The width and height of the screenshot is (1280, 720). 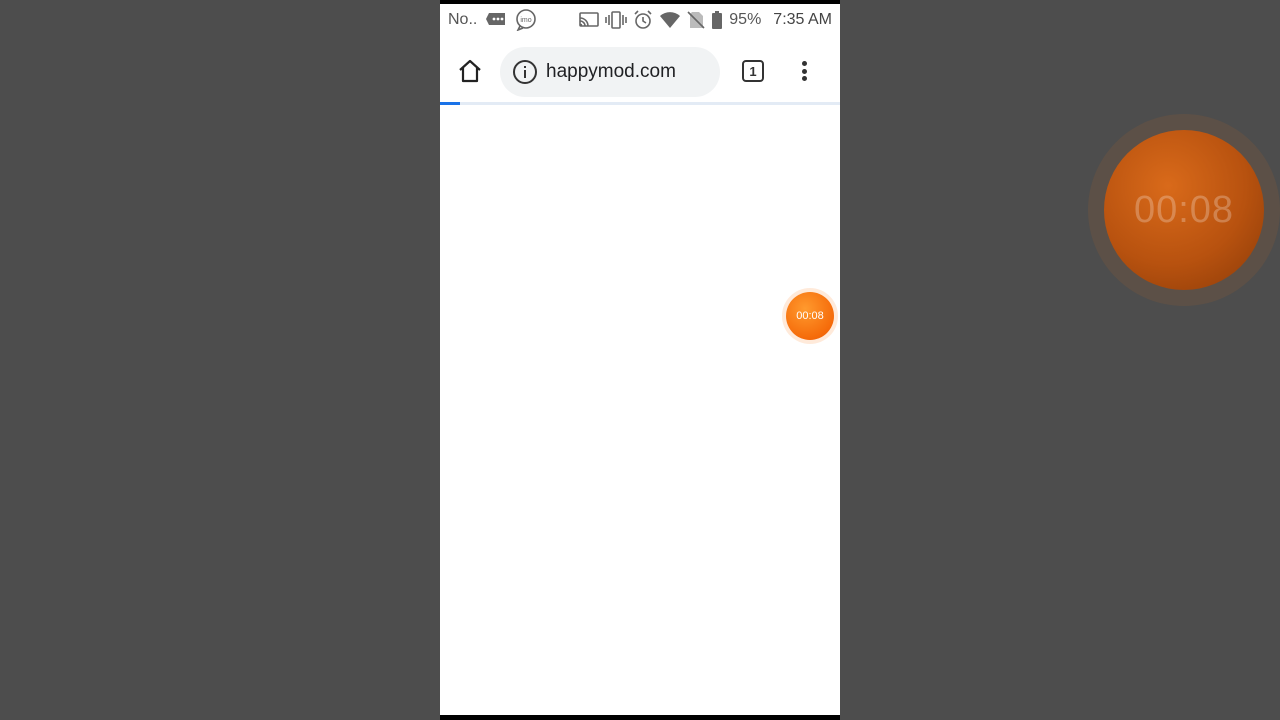 I want to click on home-icon, so click(x=470, y=71).